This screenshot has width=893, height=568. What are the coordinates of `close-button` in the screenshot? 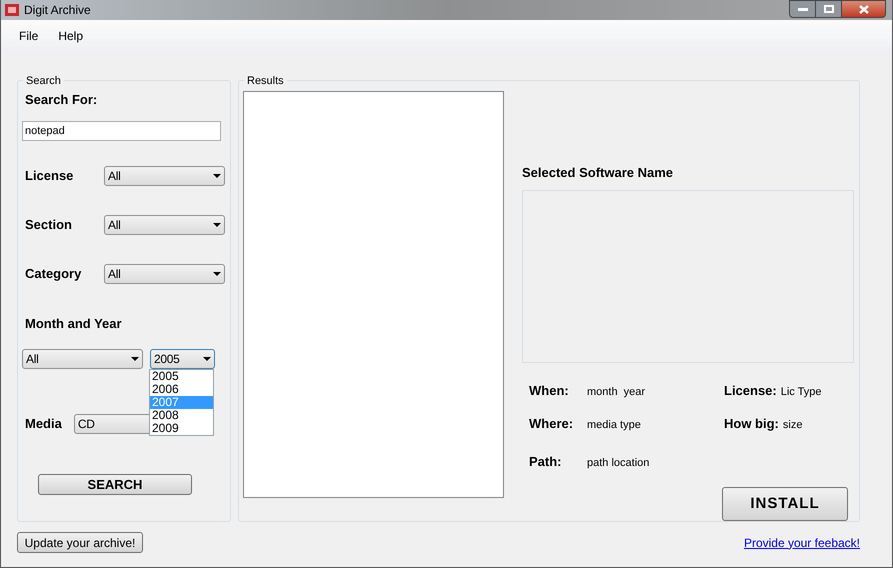 It's located at (864, 9).